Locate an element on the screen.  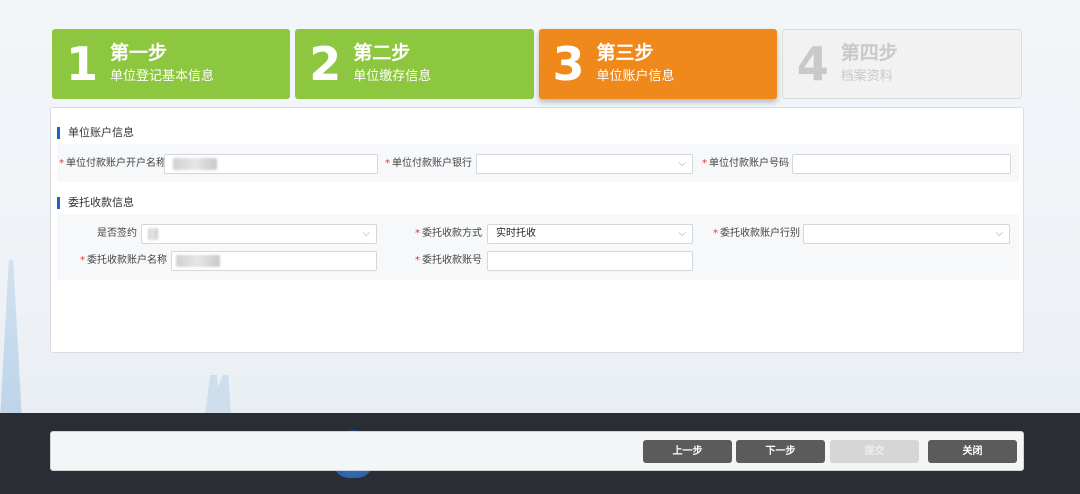
step-title: 第一步 is located at coordinates (139, 53).